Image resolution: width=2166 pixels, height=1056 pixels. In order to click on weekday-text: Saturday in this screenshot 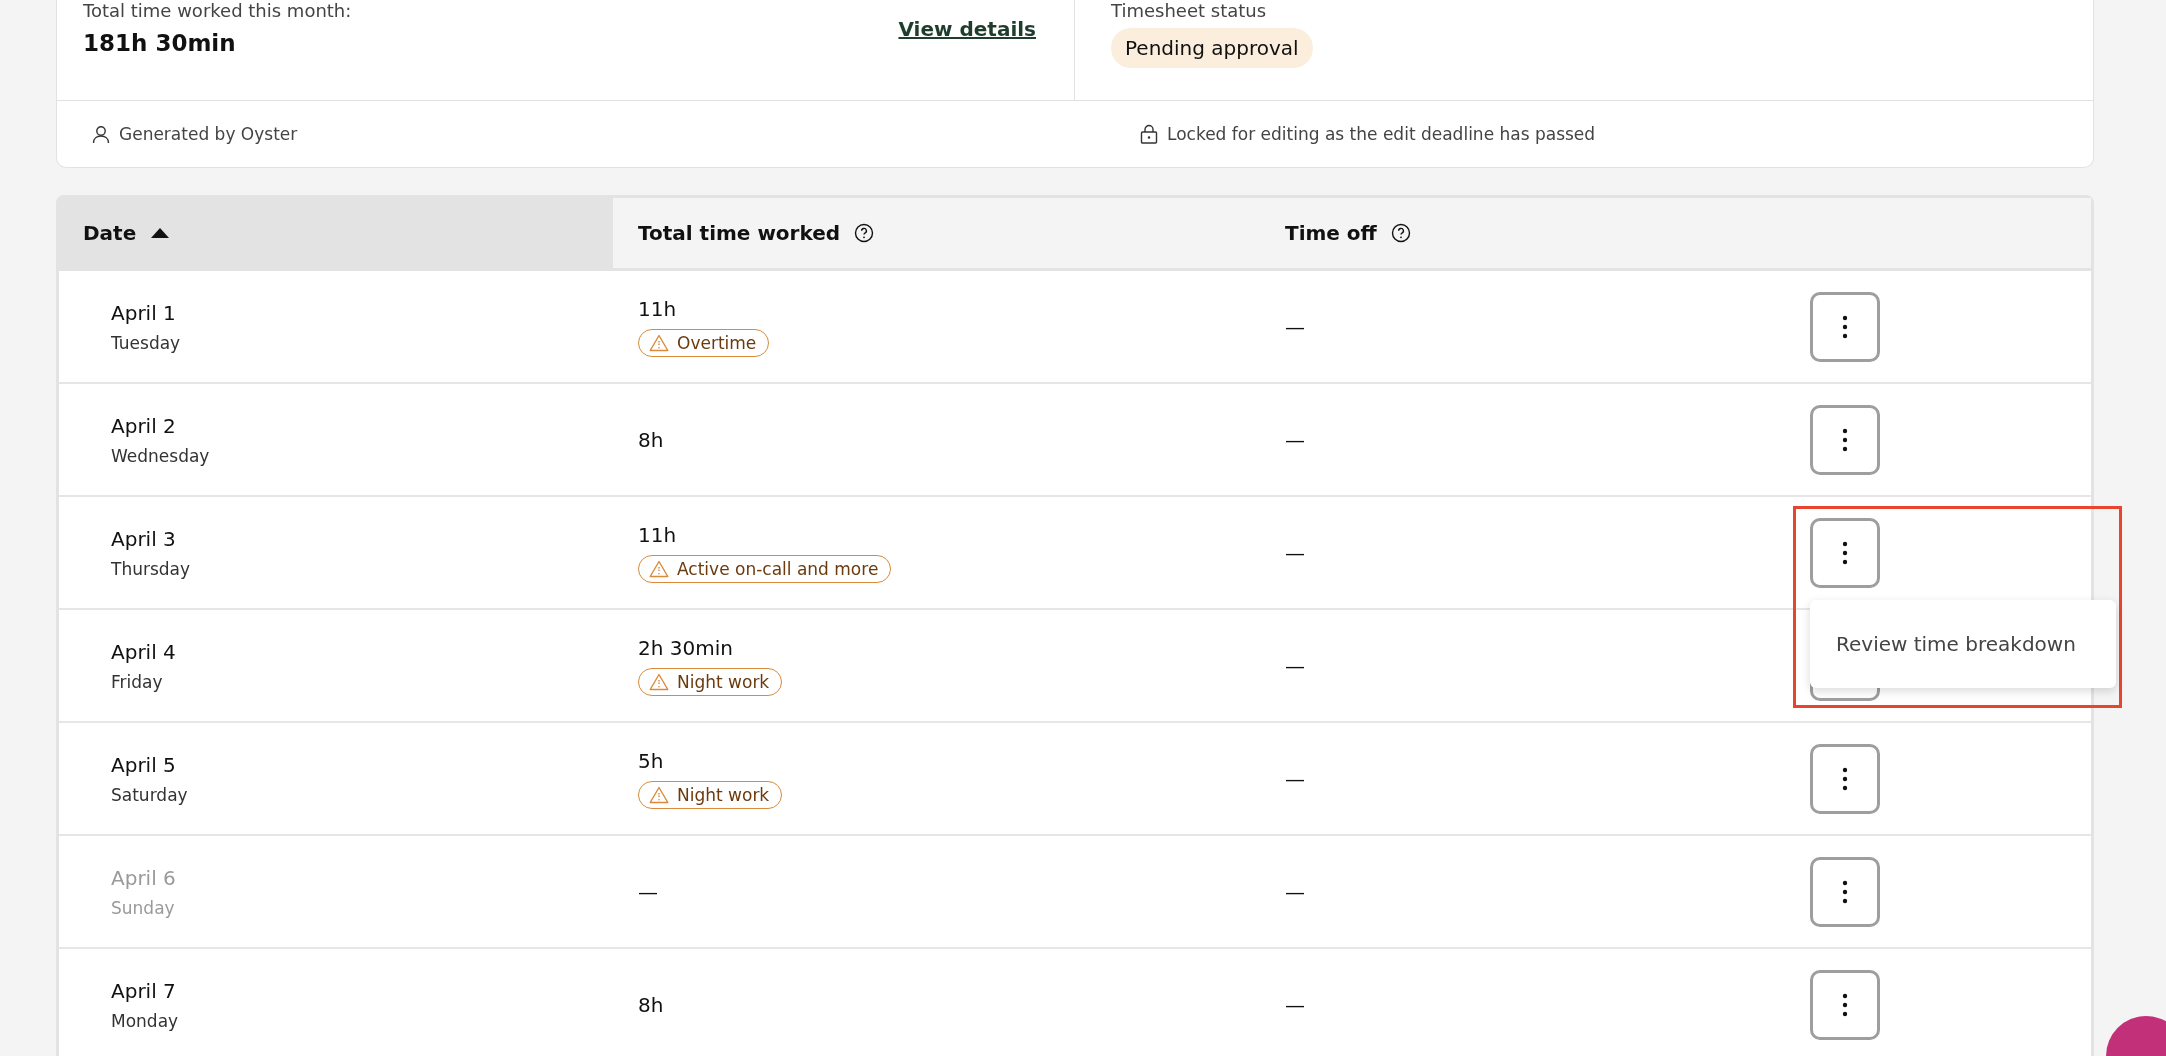, I will do `click(150, 794)`.